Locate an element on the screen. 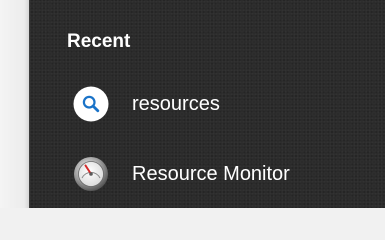 This screenshot has height=240, width=385. recent-section-title: Recent is located at coordinates (99, 41).